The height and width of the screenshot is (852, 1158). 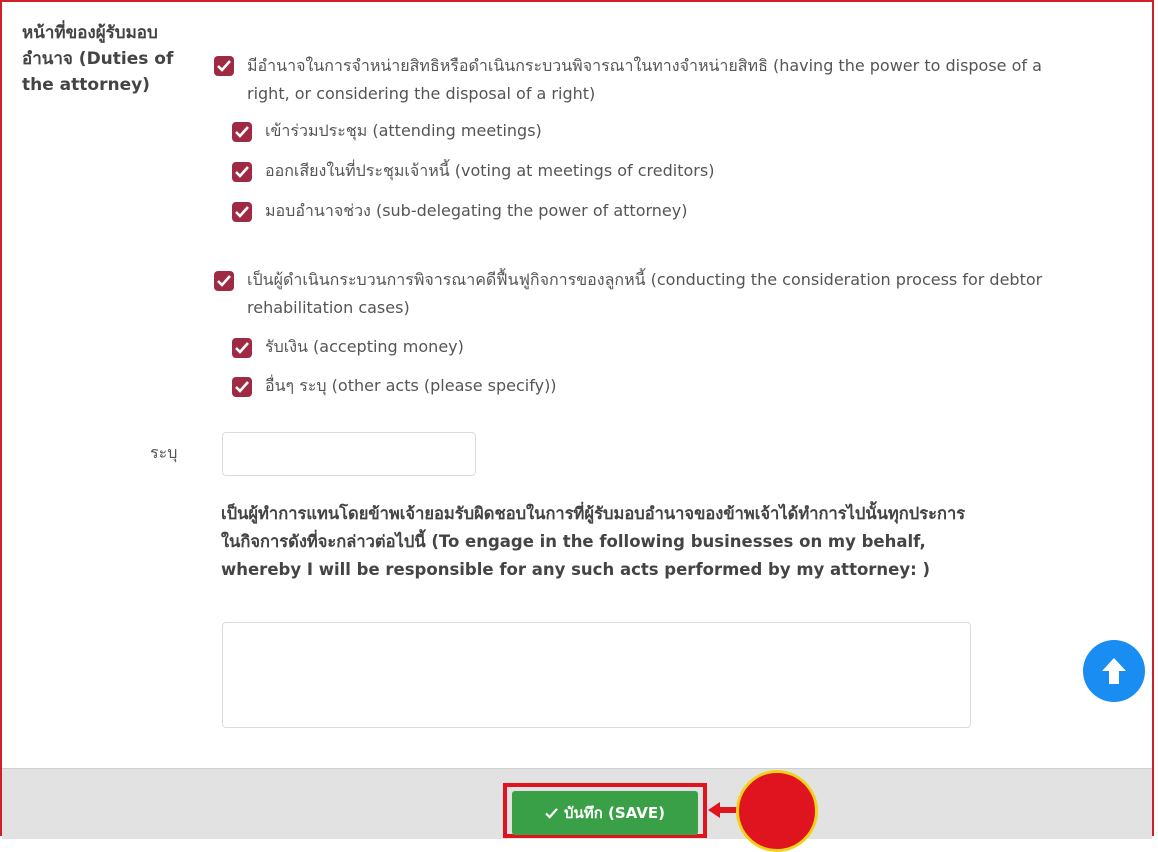 I want to click on arrow-up-icon, so click(x=1114, y=671).